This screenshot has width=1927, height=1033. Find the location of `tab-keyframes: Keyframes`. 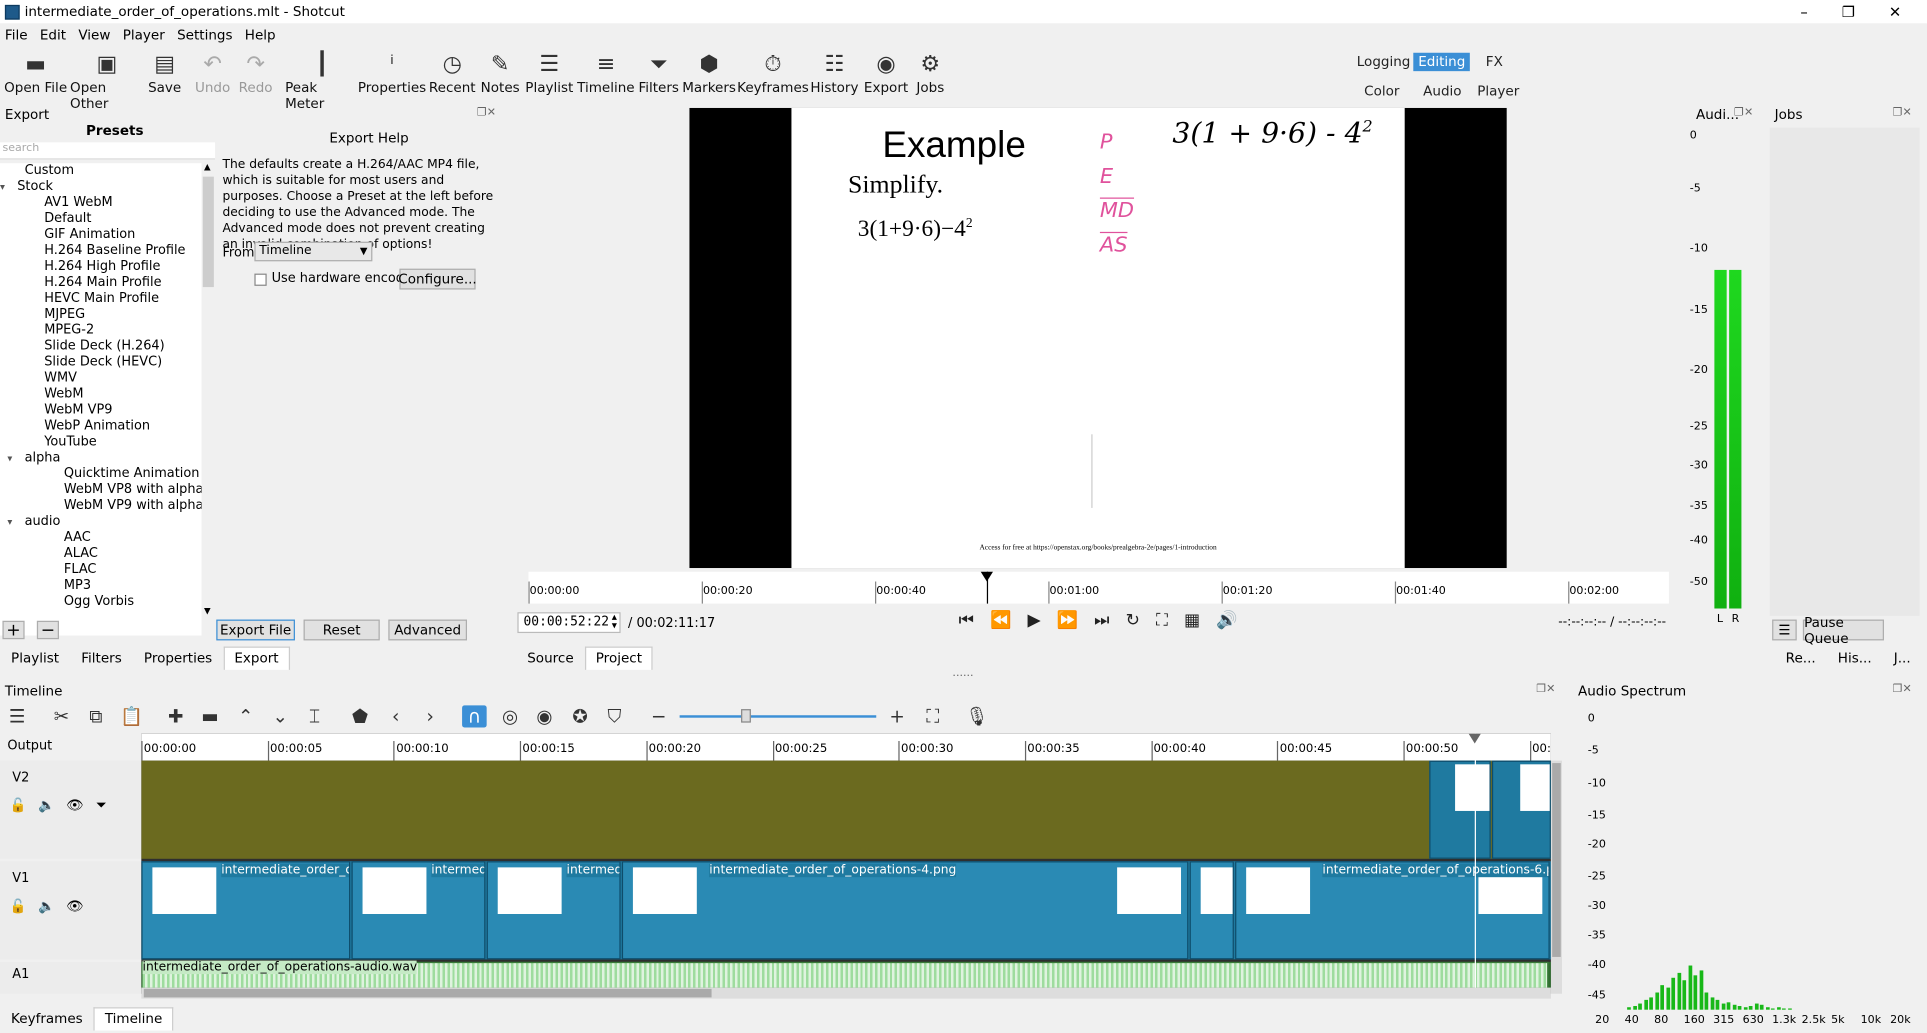

tab-keyframes: Keyframes is located at coordinates (47, 1018).